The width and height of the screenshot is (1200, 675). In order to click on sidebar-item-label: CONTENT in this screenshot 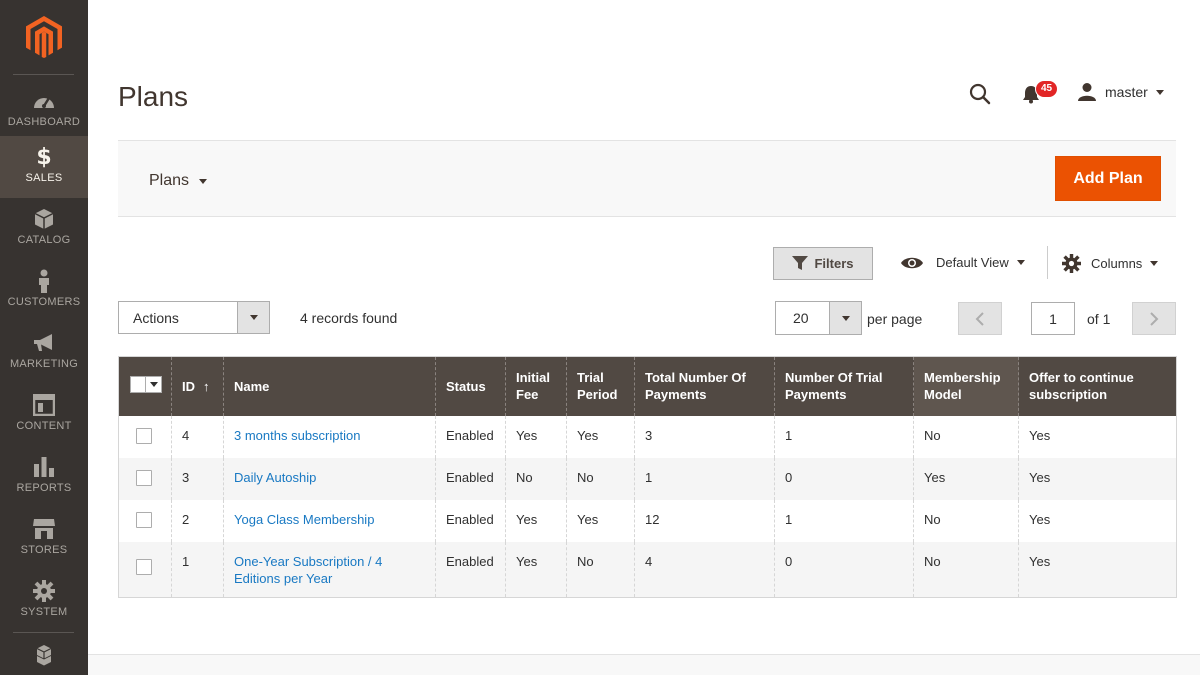, I will do `click(44, 426)`.